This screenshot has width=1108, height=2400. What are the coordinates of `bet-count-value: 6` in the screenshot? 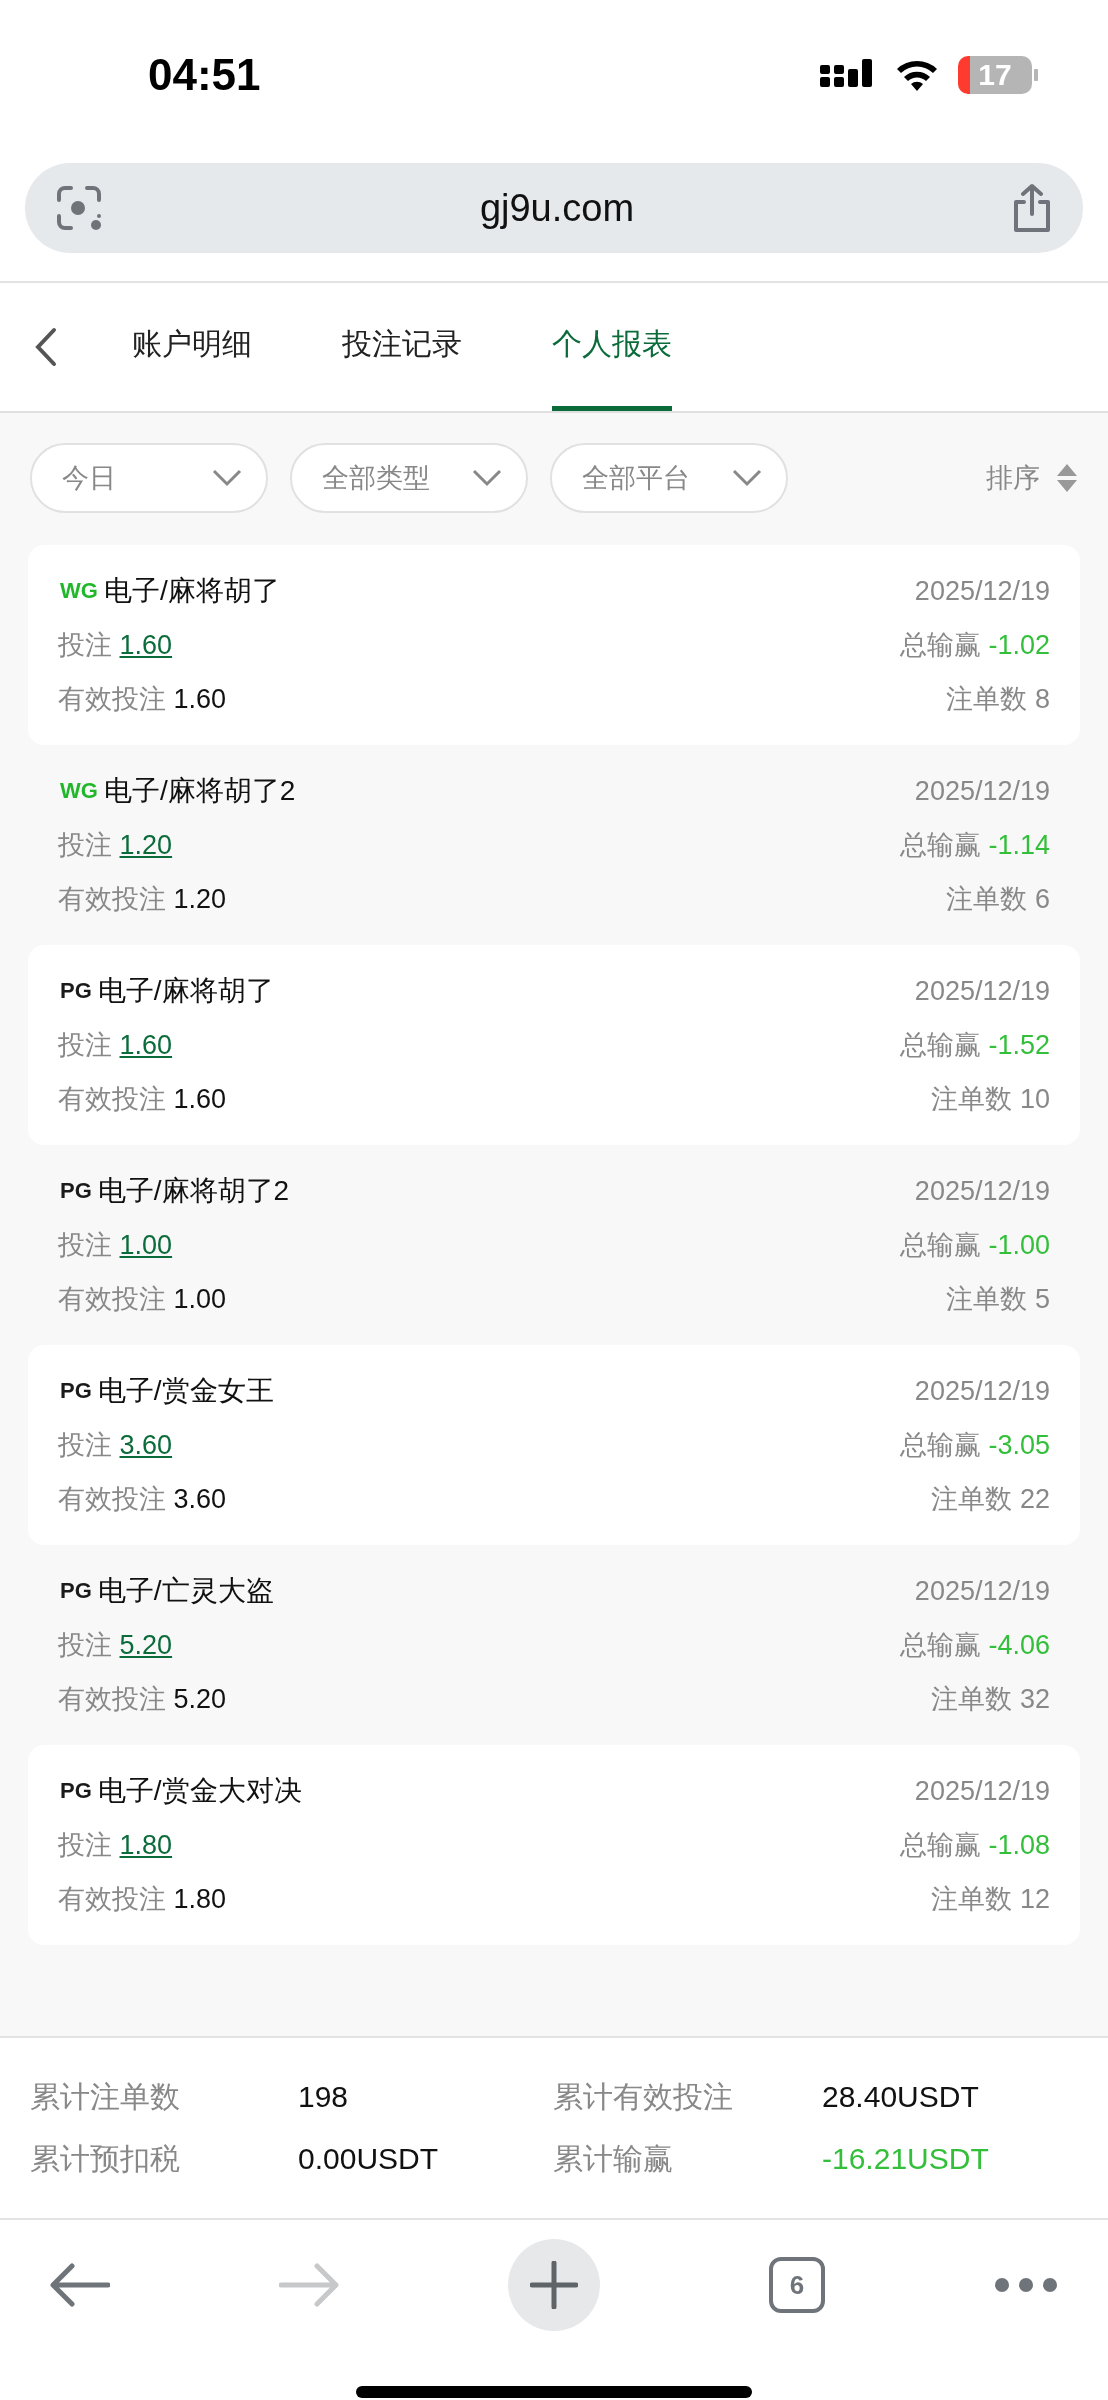 It's located at (1042, 899).